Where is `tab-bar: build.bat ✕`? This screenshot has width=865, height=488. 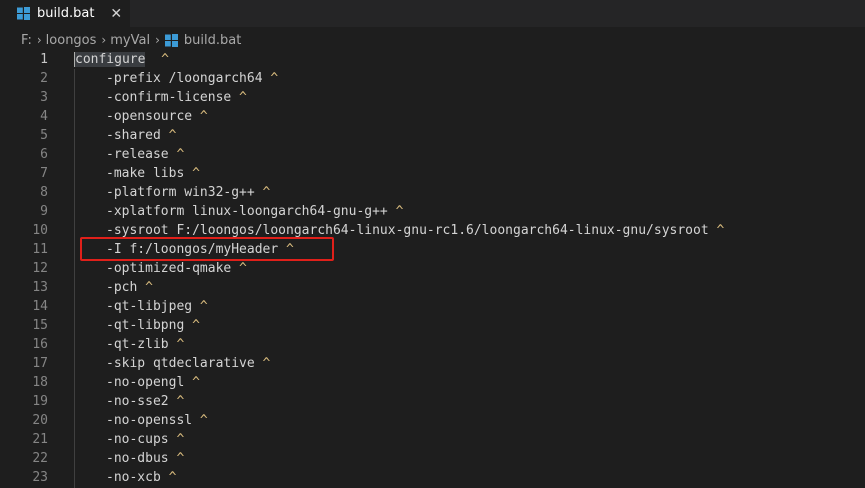
tab-bar: build.bat ✕ is located at coordinates (432, 13).